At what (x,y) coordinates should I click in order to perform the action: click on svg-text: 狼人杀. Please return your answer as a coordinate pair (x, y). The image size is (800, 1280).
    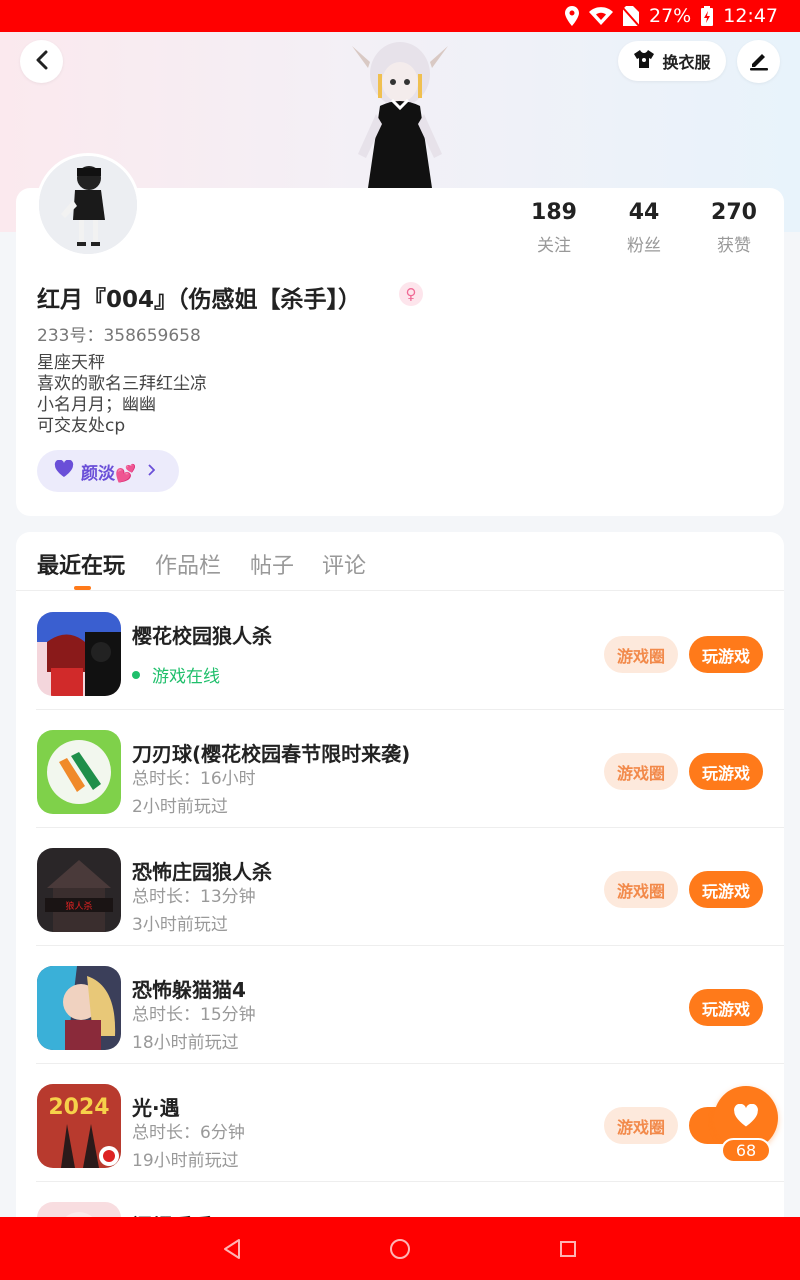
    Looking at the image, I should click on (78, 906).